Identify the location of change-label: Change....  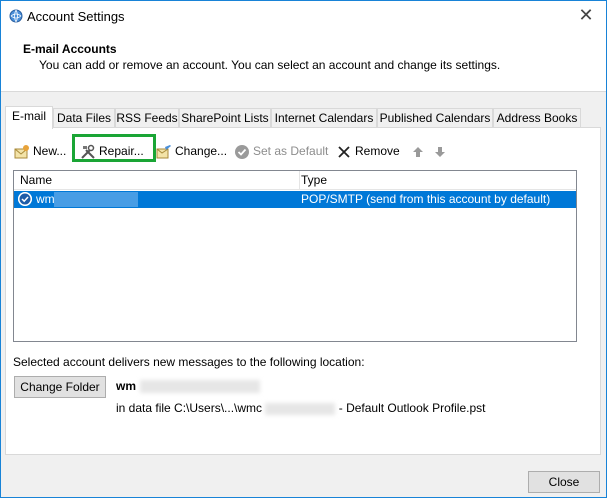
(201, 151).